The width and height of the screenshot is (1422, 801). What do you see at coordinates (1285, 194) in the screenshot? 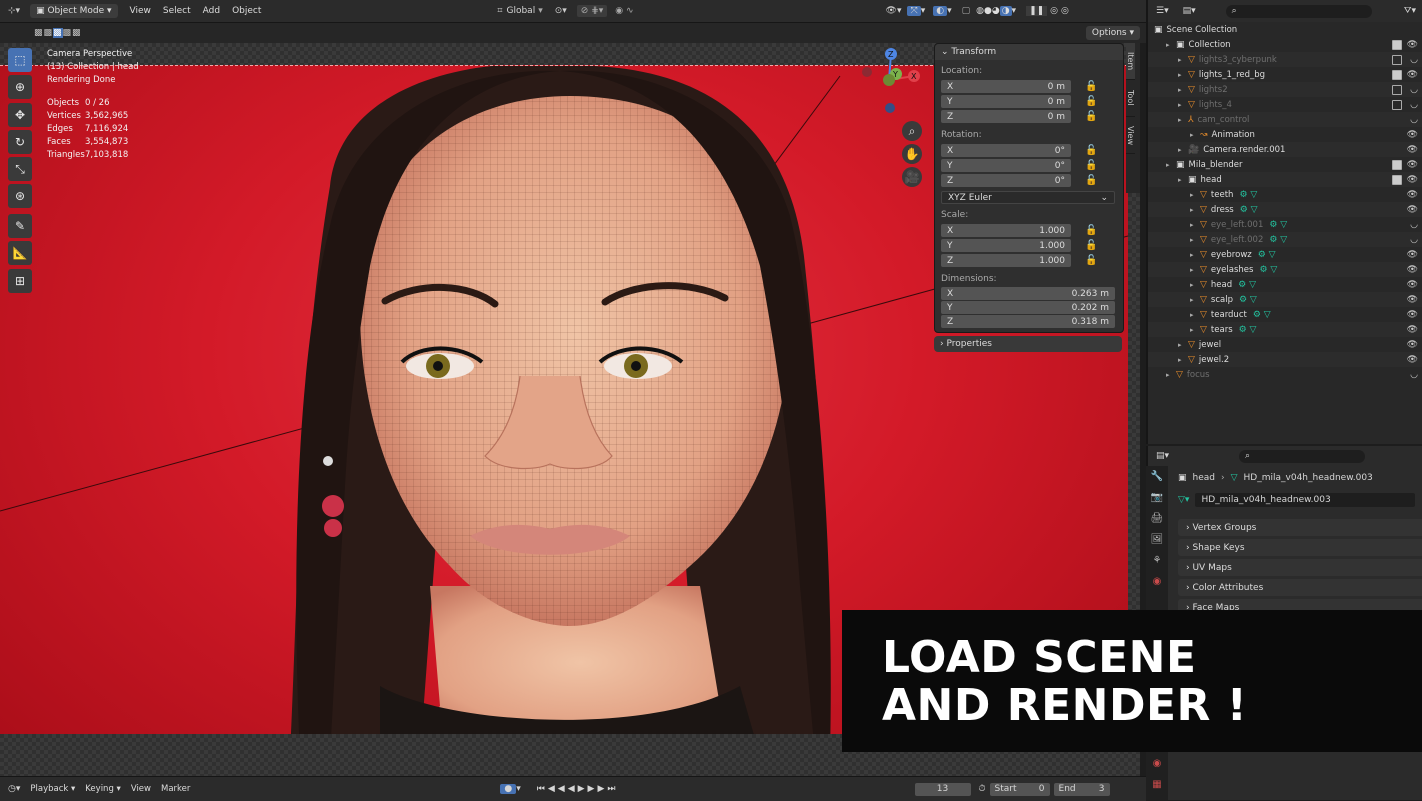
I see `outliner-row: ▸ ▽ teeth ⚙ ▽ 👁` at bounding box center [1285, 194].